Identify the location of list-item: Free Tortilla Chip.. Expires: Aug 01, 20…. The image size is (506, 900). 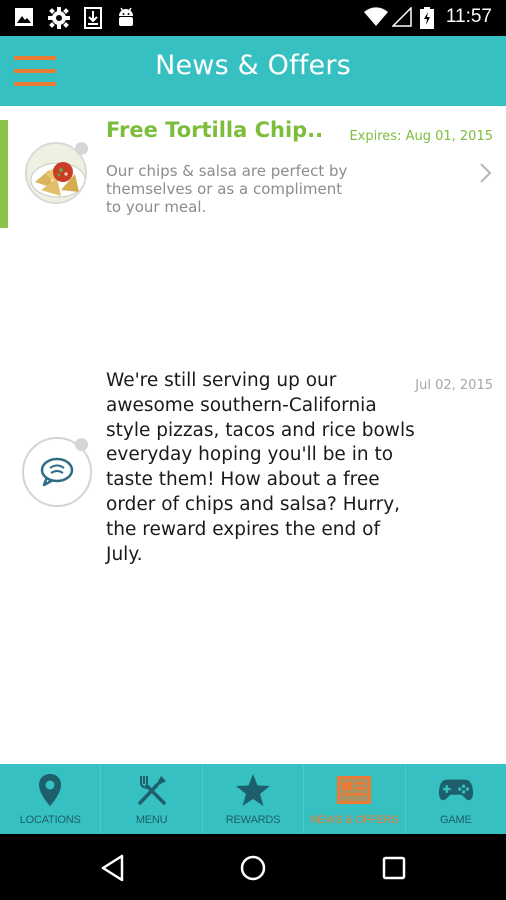
(253, 167).